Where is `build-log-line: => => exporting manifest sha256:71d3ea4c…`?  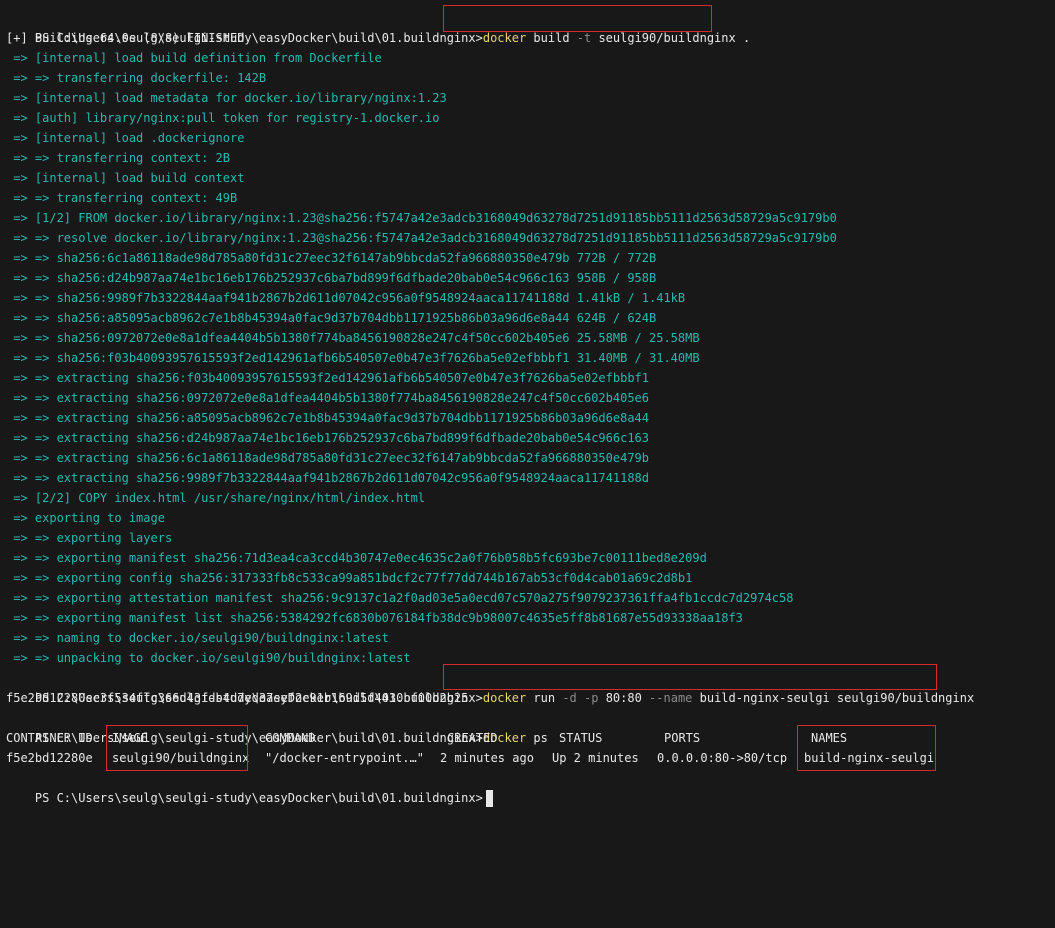 build-log-line: => => exporting manifest sha256:71d3ea4c… is located at coordinates (356, 558).